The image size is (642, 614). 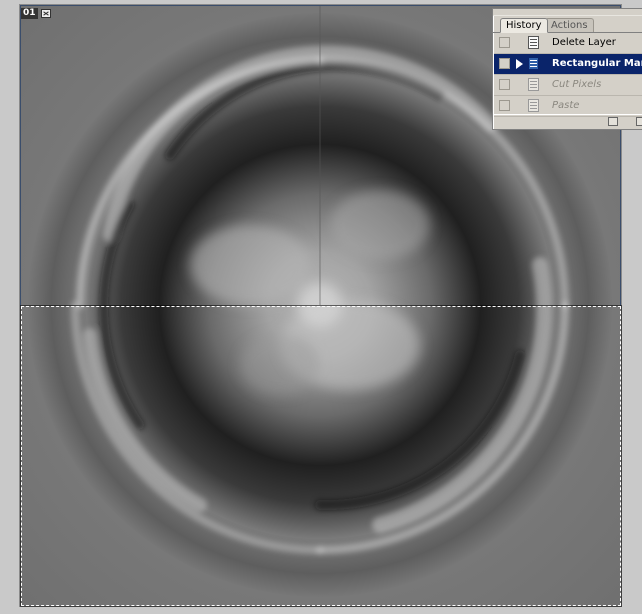 What do you see at coordinates (613, 121) in the screenshot?
I see `create-new-document-icon` at bounding box center [613, 121].